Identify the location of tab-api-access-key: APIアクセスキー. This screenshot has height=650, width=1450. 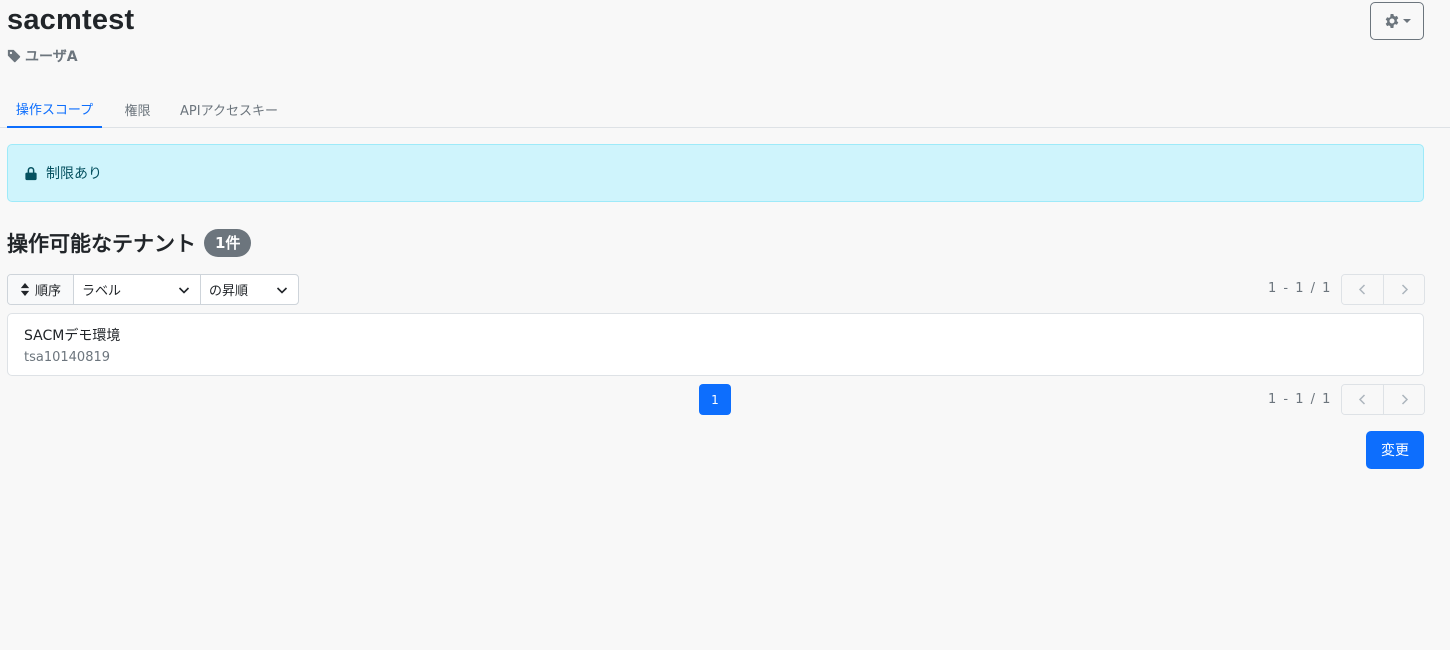
(229, 109).